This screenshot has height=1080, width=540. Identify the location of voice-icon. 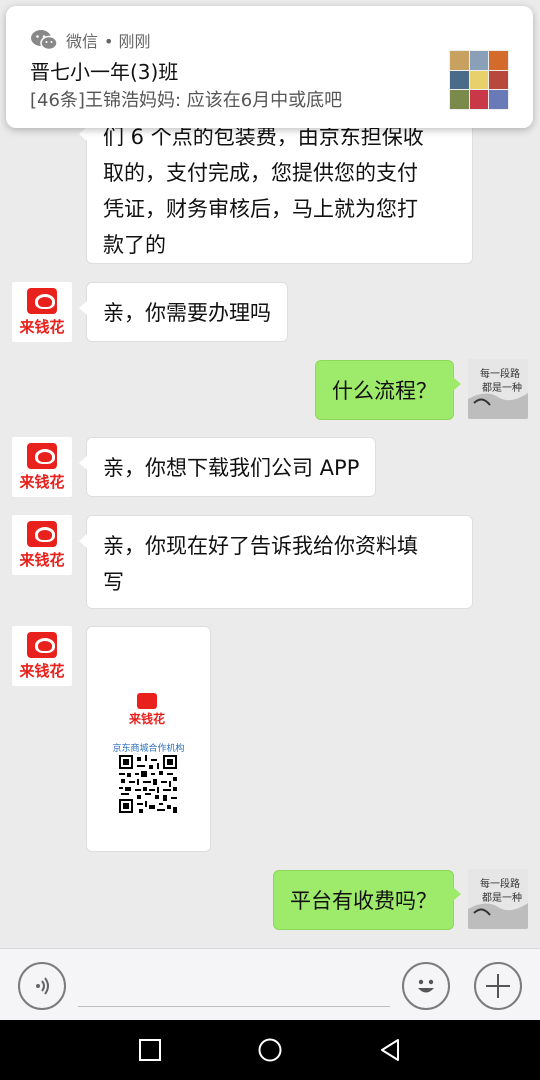
(42, 986).